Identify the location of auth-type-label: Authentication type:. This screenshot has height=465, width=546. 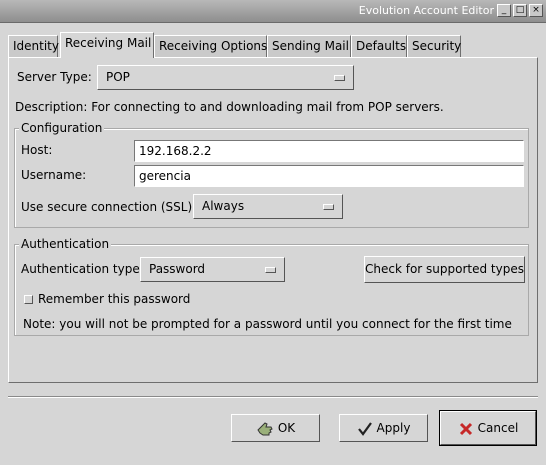
(82, 269).